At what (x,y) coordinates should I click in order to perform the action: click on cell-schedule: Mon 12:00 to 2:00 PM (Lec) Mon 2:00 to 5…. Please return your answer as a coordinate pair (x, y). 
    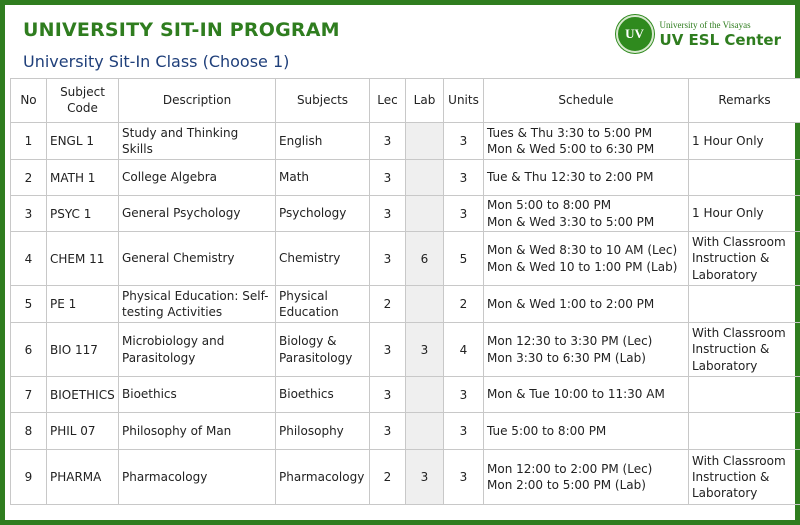
    Looking at the image, I should click on (586, 477).